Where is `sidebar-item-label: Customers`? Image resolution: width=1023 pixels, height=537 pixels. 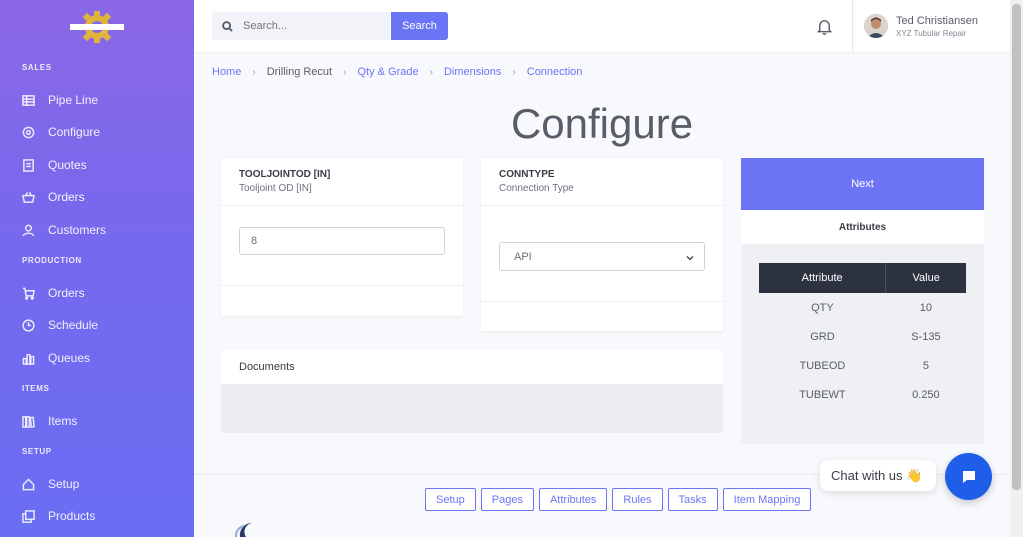 sidebar-item-label: Customers is located at coordinates (77, 230).